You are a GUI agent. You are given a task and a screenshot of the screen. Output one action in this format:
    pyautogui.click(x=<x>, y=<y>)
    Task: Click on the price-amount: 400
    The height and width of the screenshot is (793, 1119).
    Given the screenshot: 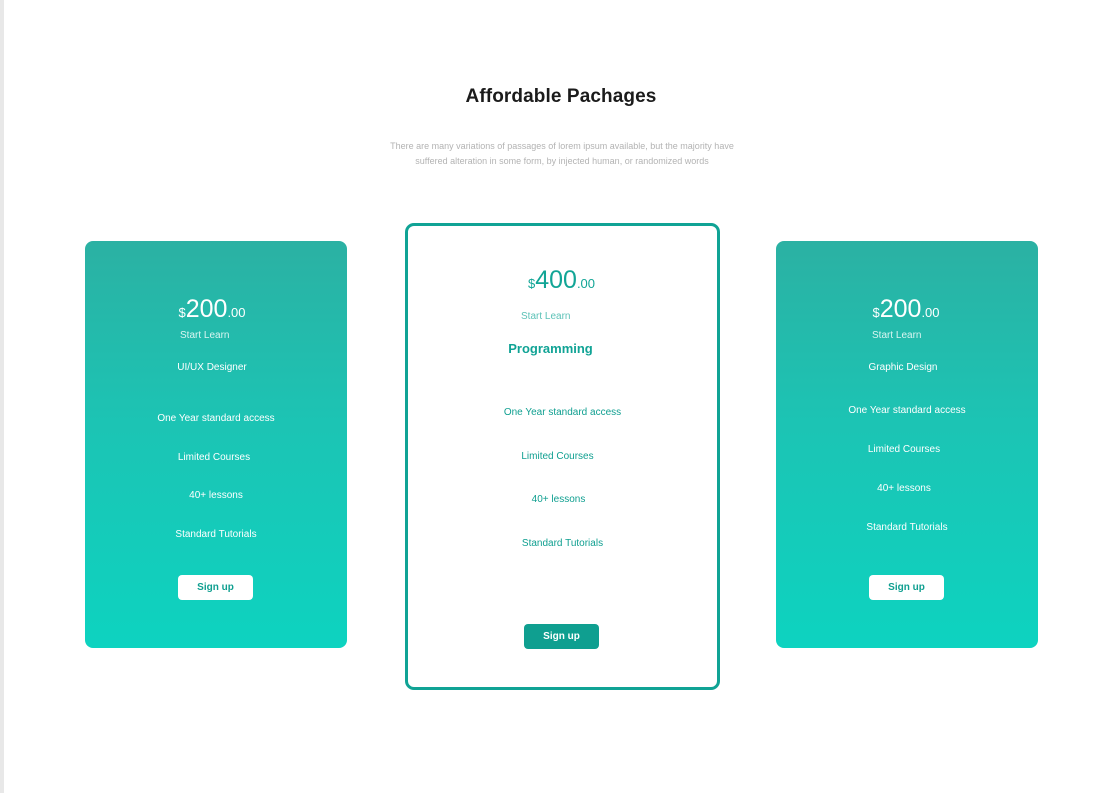 What is the action you would take?
    pyautogui.click(x=556, y=280)
    